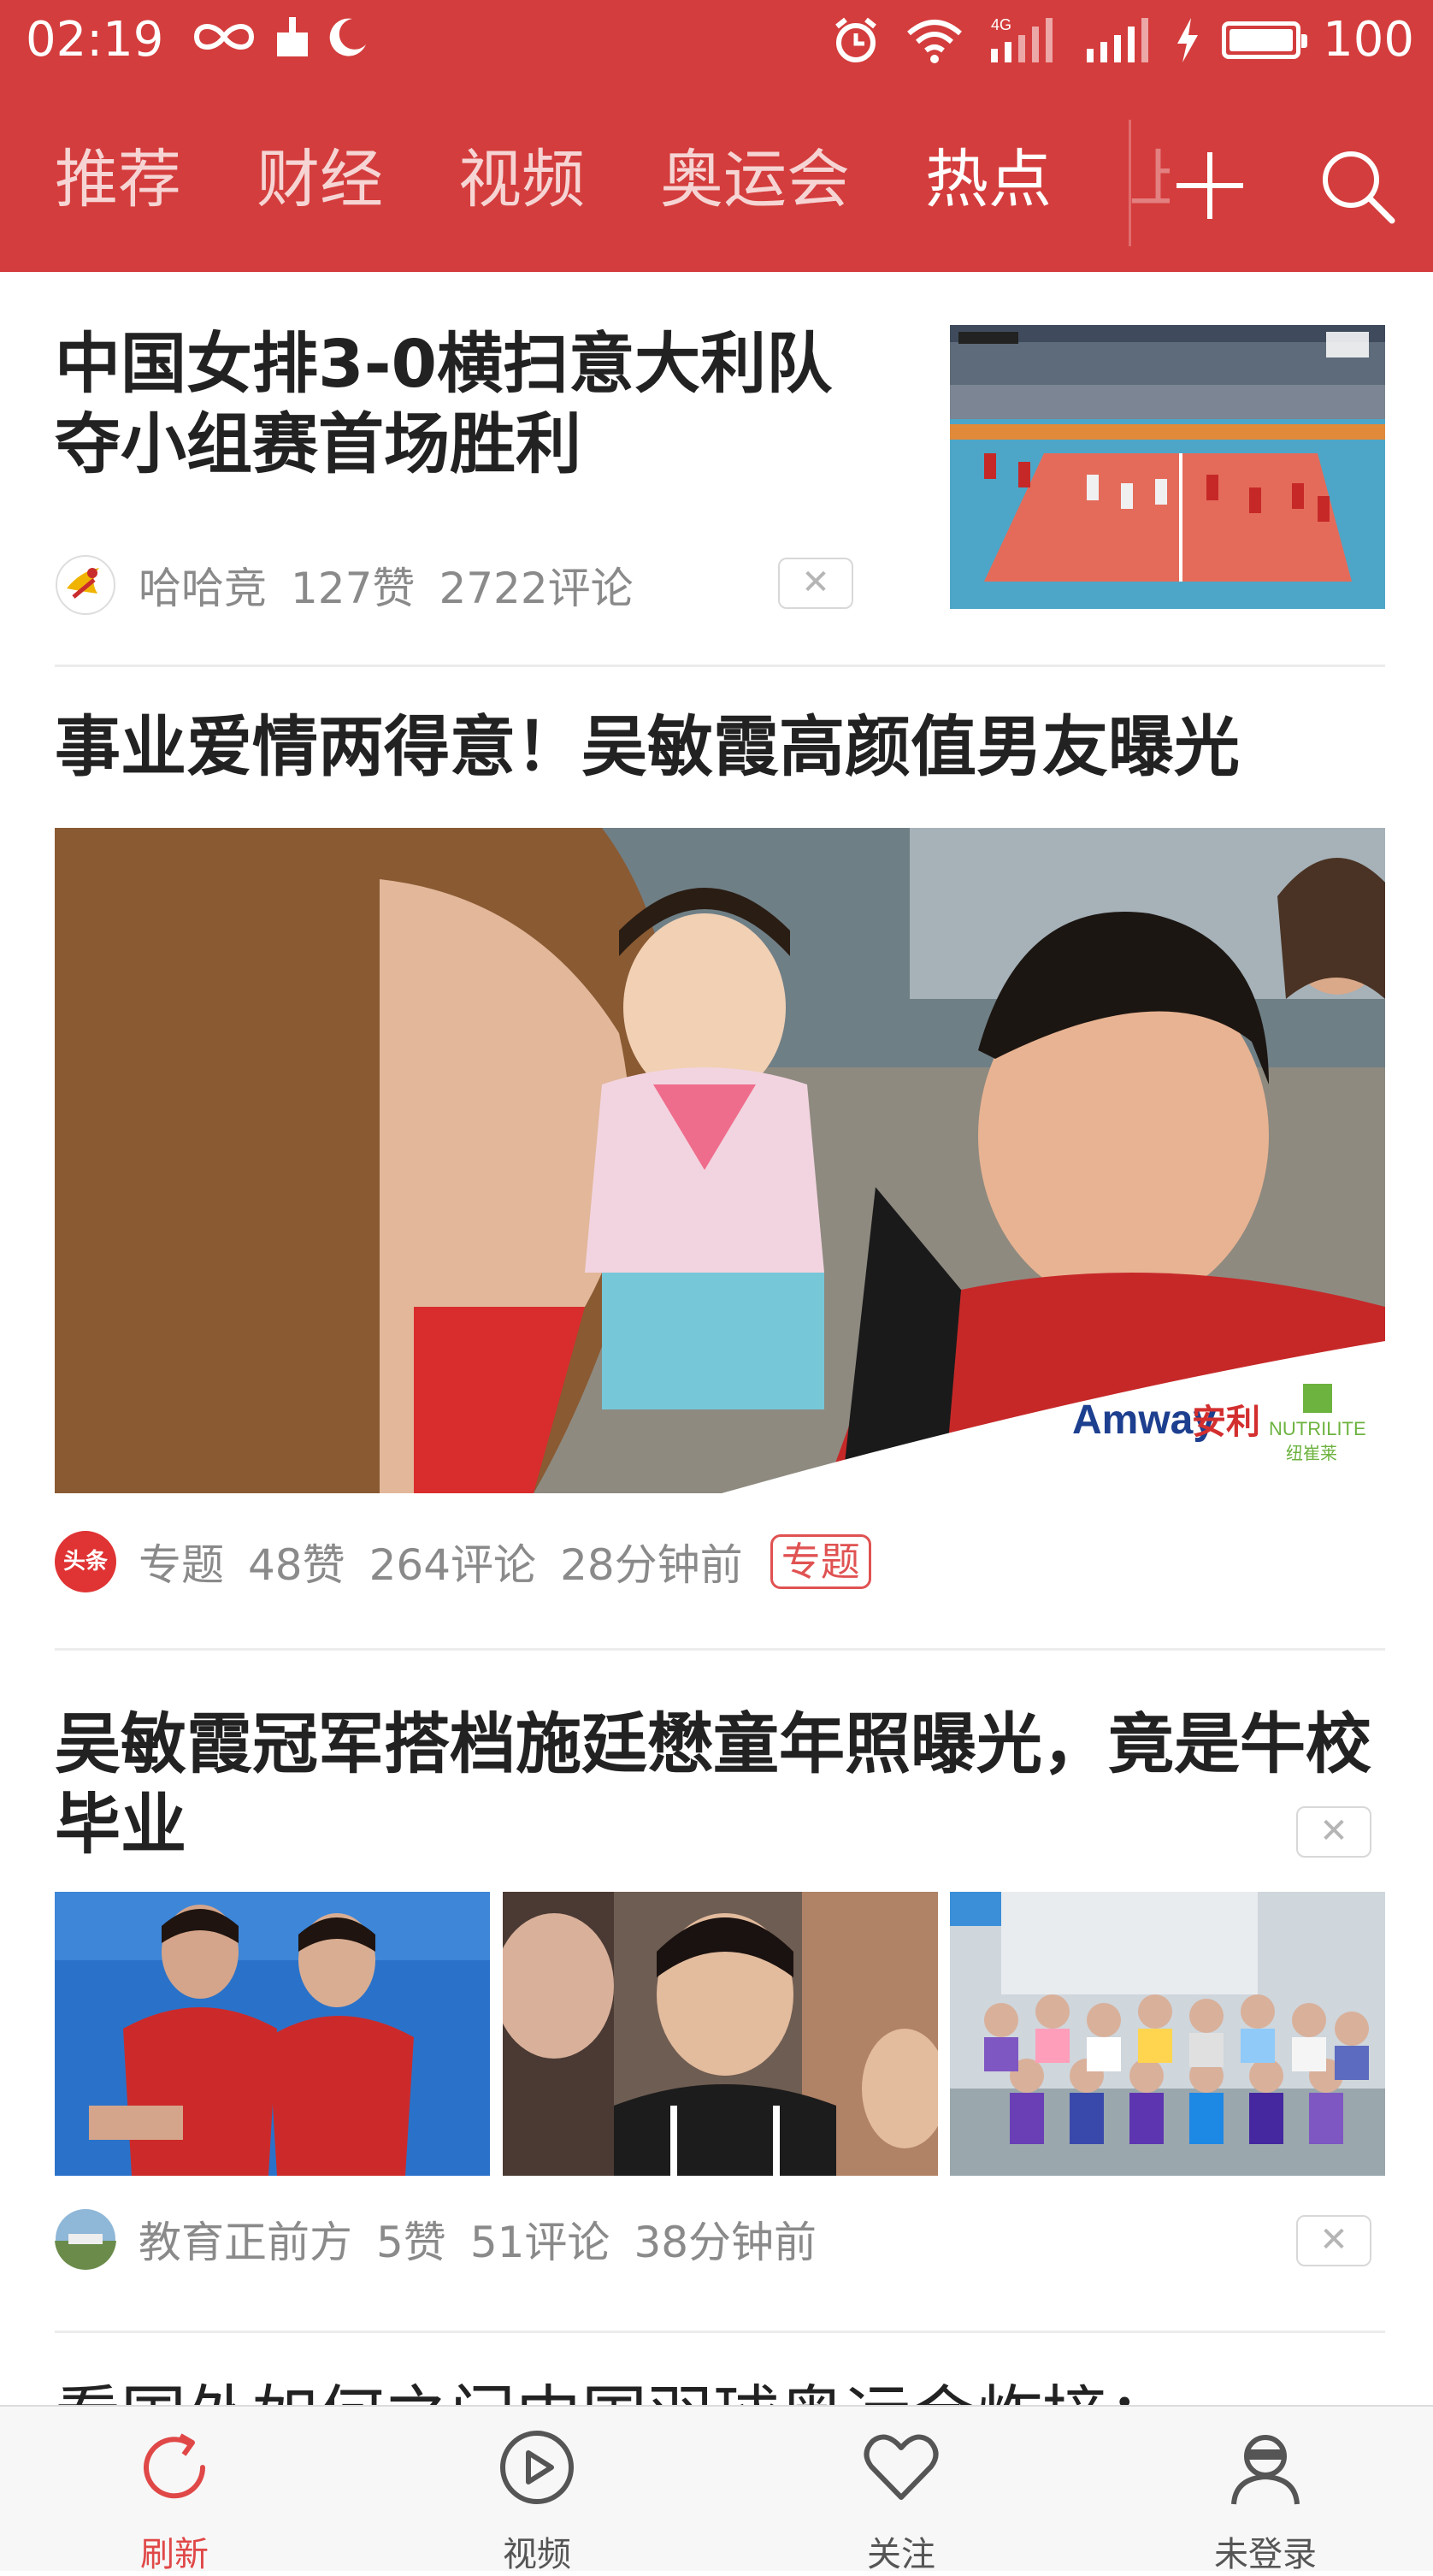 The height and width of the screenshot is (2576, 1433). What do you see at coordinates (988, 179) in the screenshot?
I see `tab-hot: 热点` at bounding box center [988, 179].